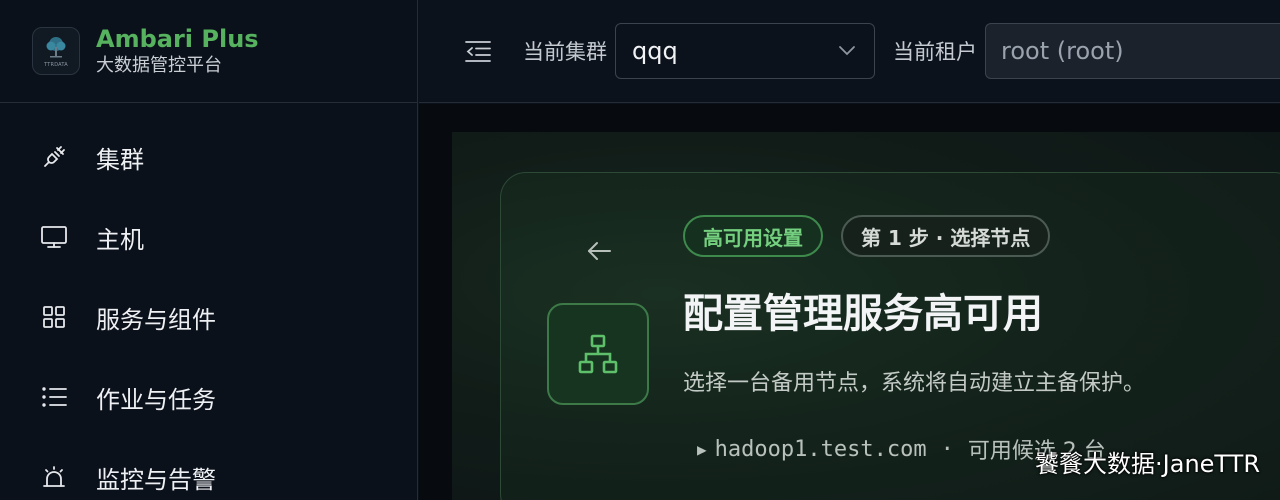  I want to click on sidebar-item-clusters: 集群, so click(208, 157).